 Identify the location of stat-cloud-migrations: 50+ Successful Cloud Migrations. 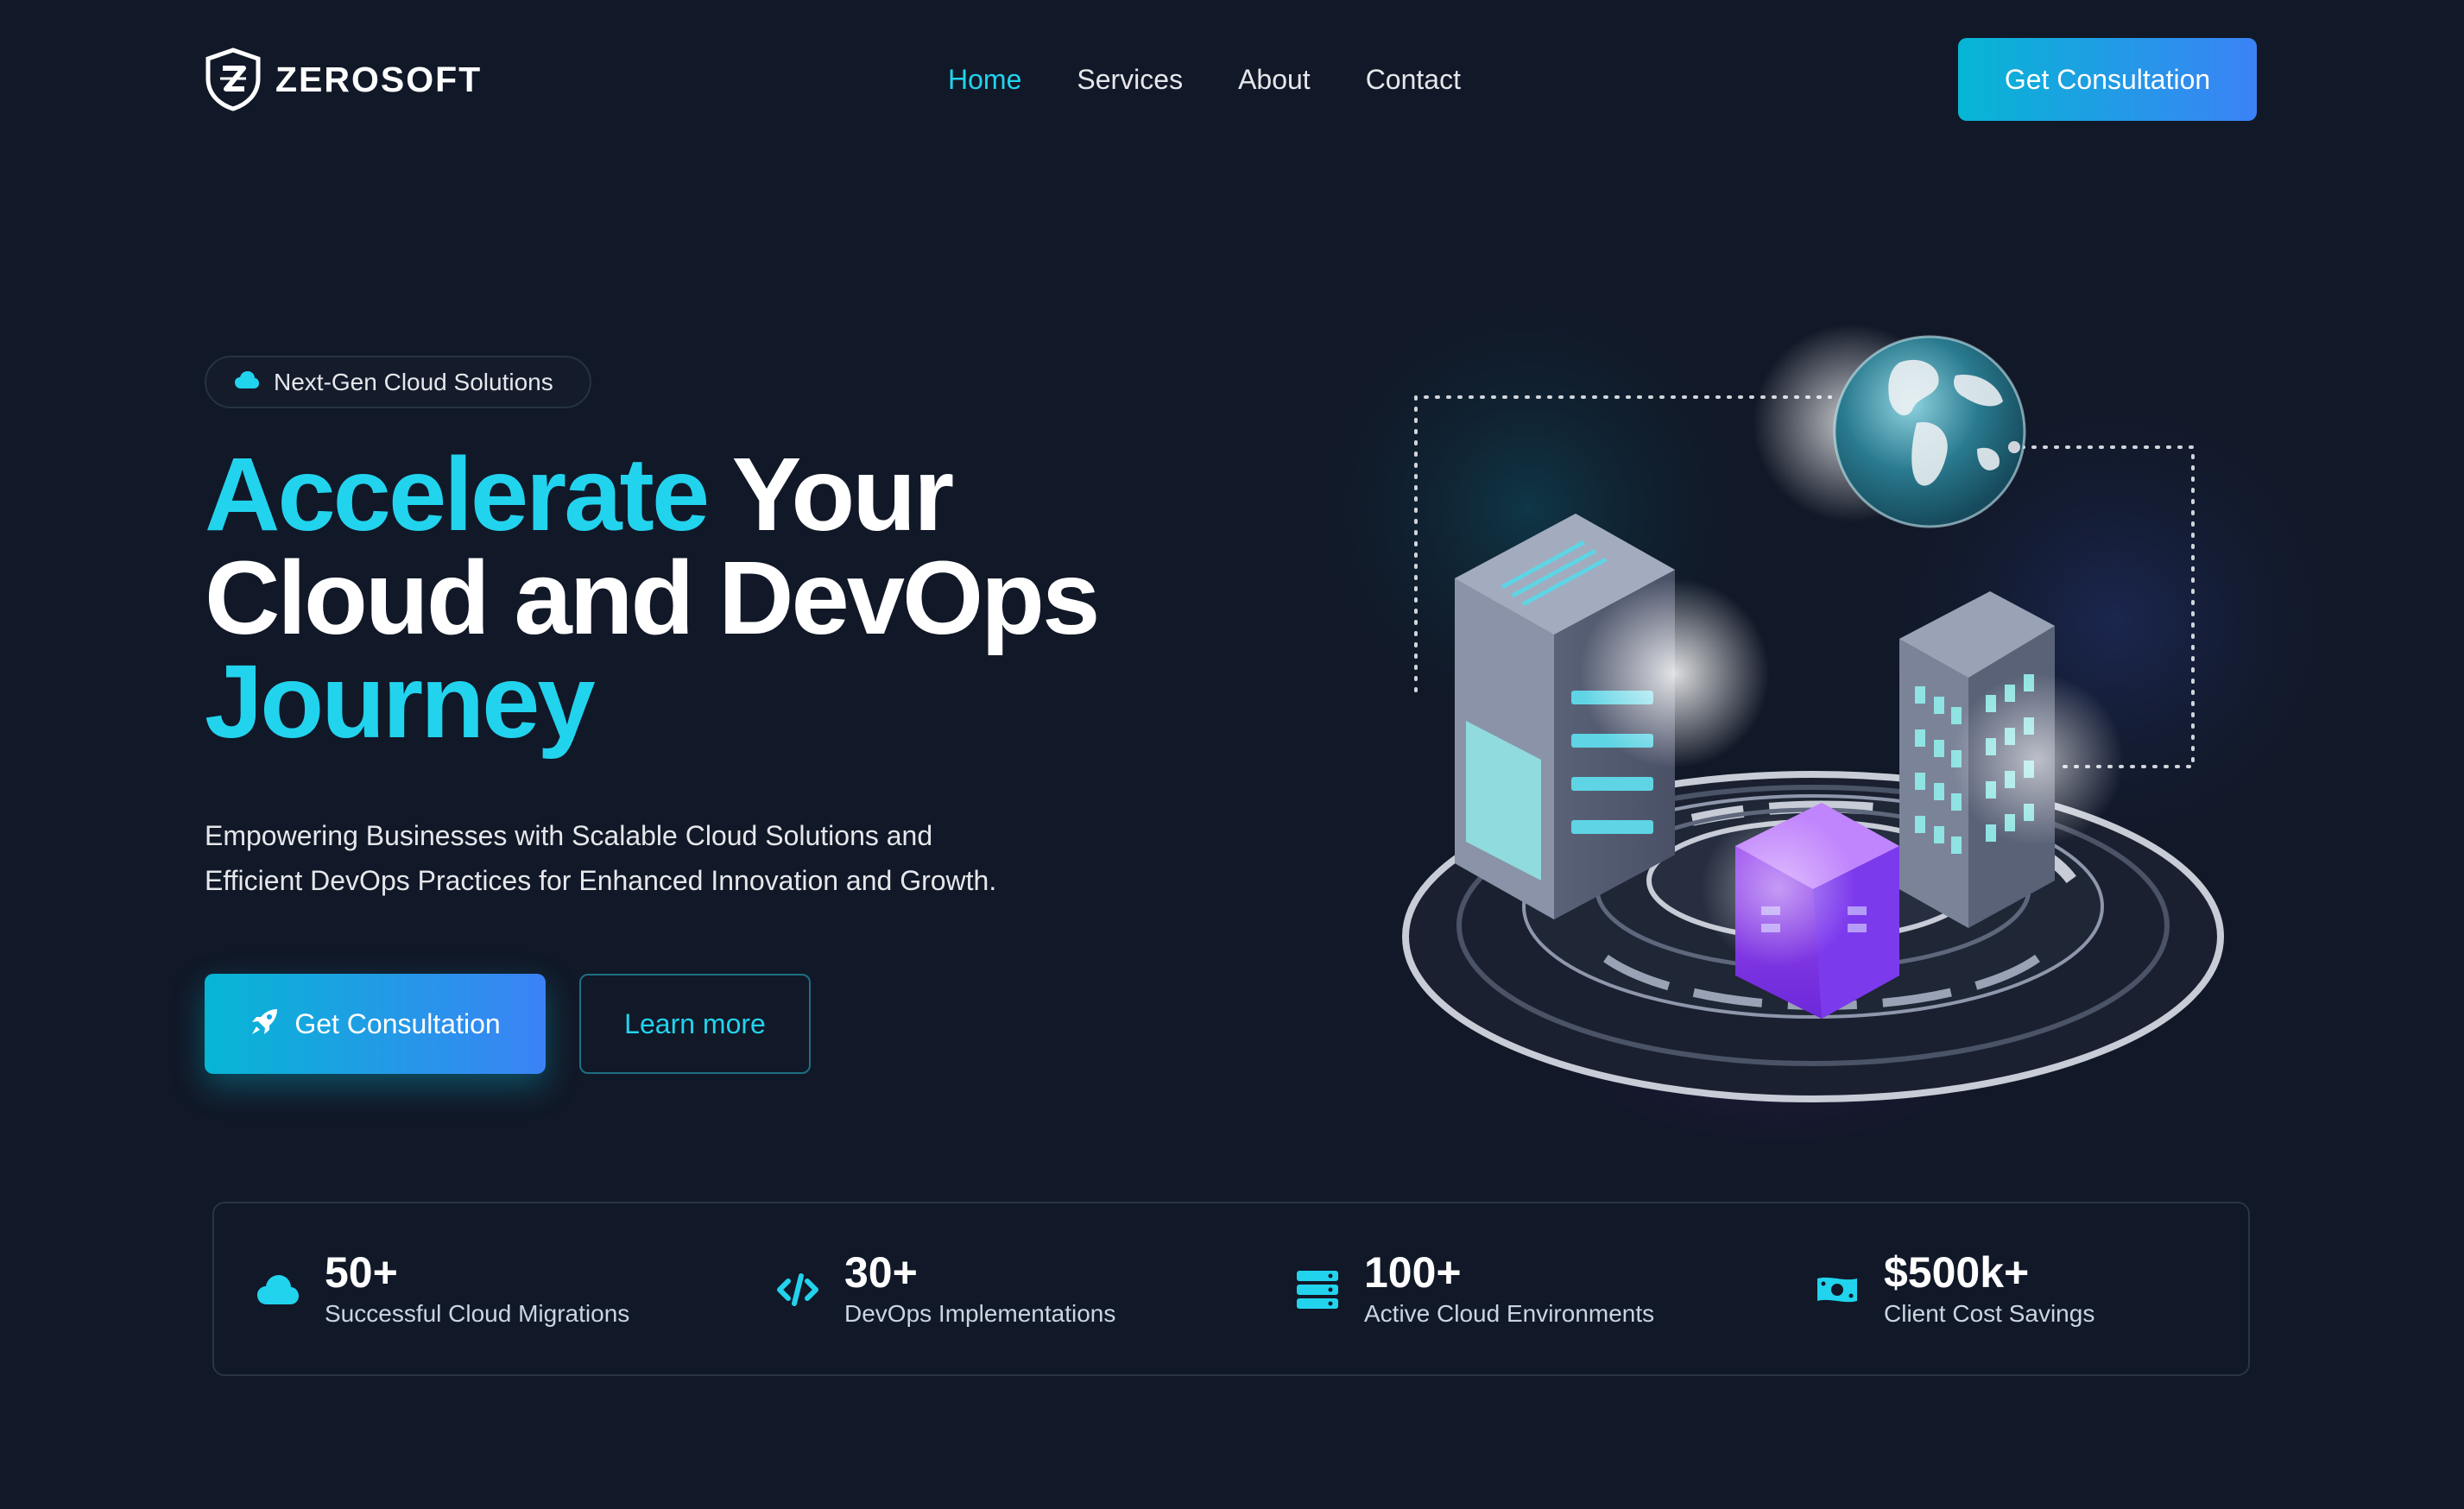
(442, 1289).